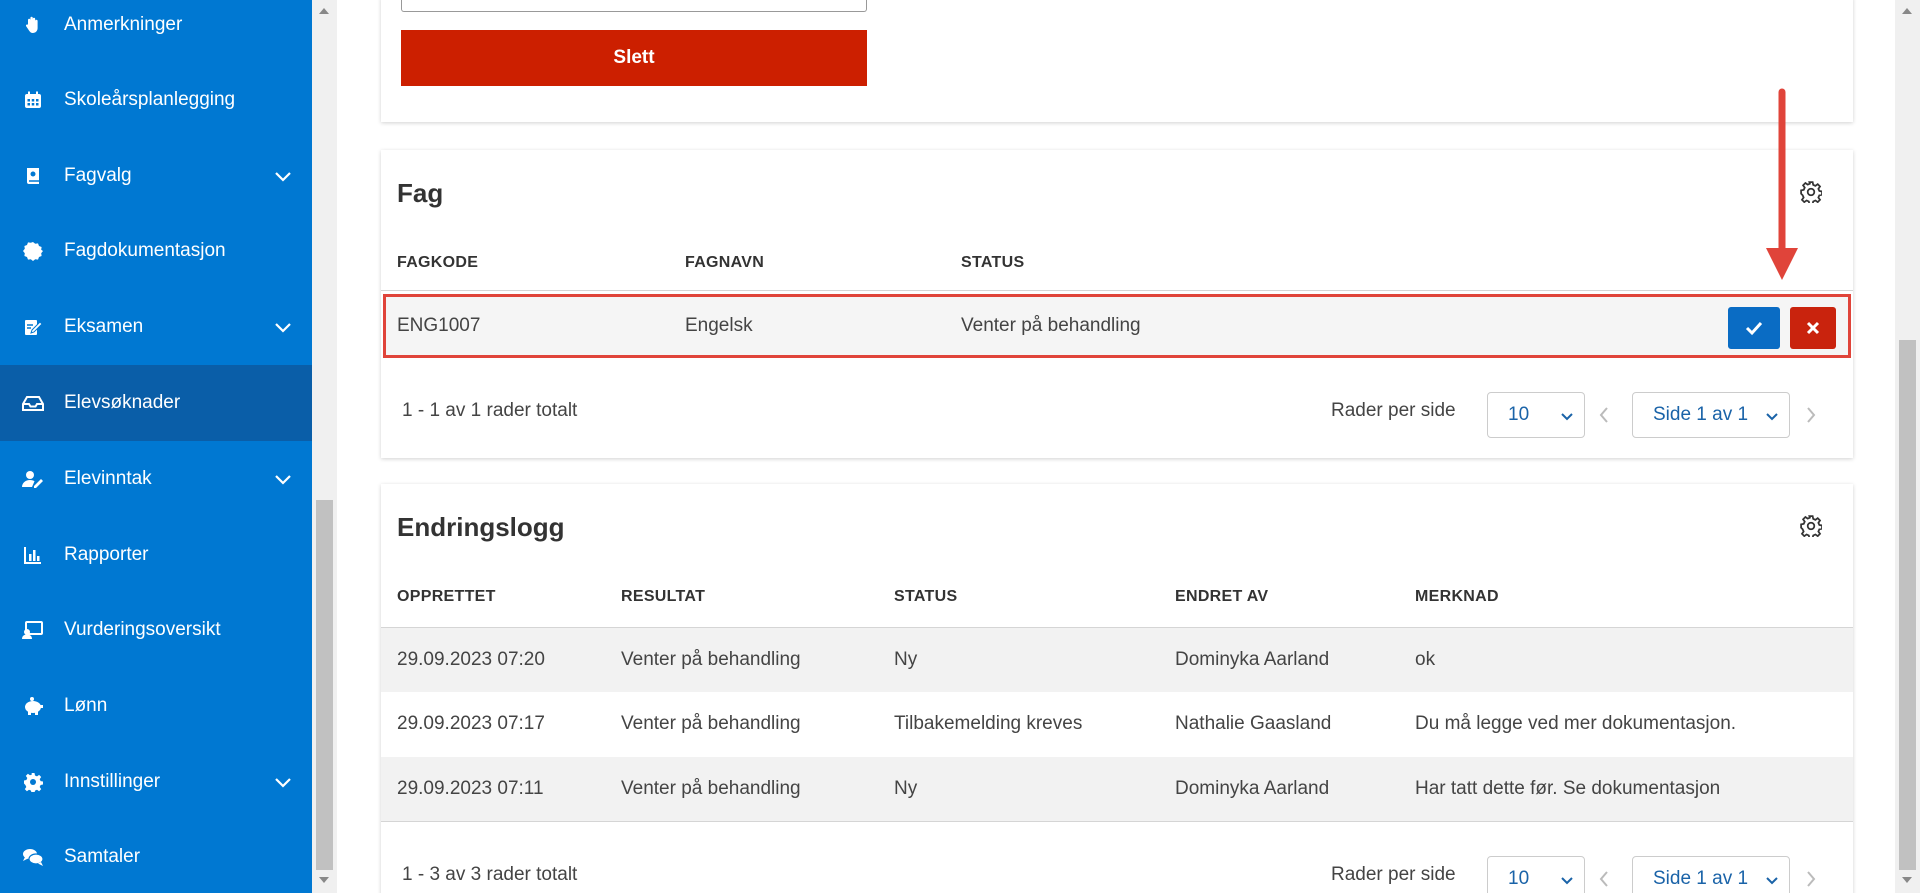 The width and height of the screenshot is (1920, 893). Describe the element at coordinates (156, 176) in the screenshot. I see `sidebar-item-fagvalg: Fagvalg` at that location.